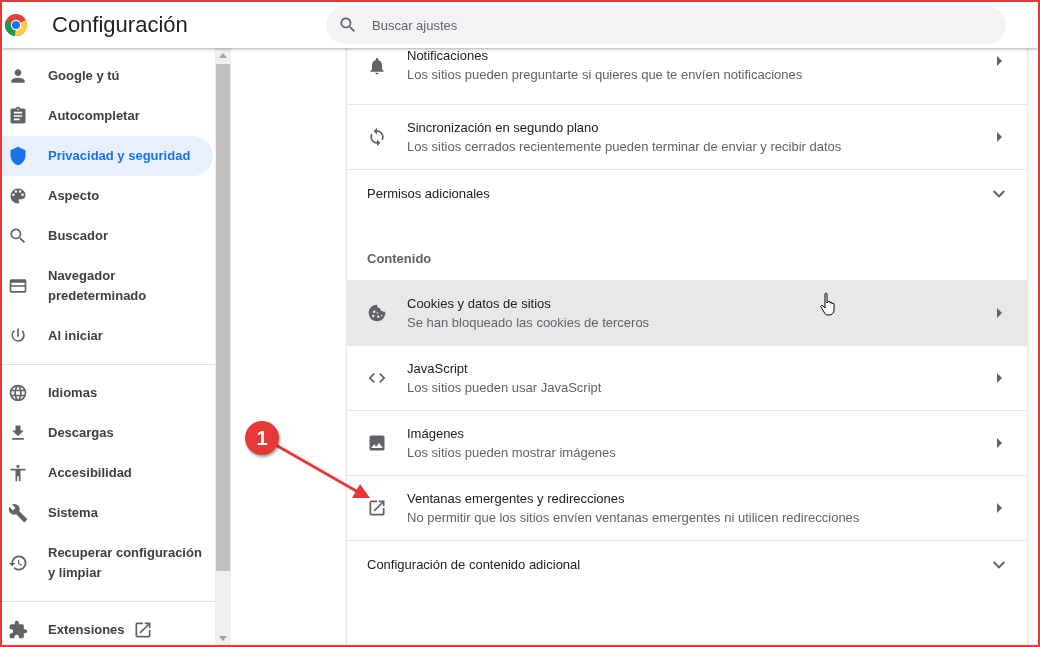  What do you see at coordinates (18, 196) in the screenshot?
I see `palette-icon` at bounding box center [18, 196].